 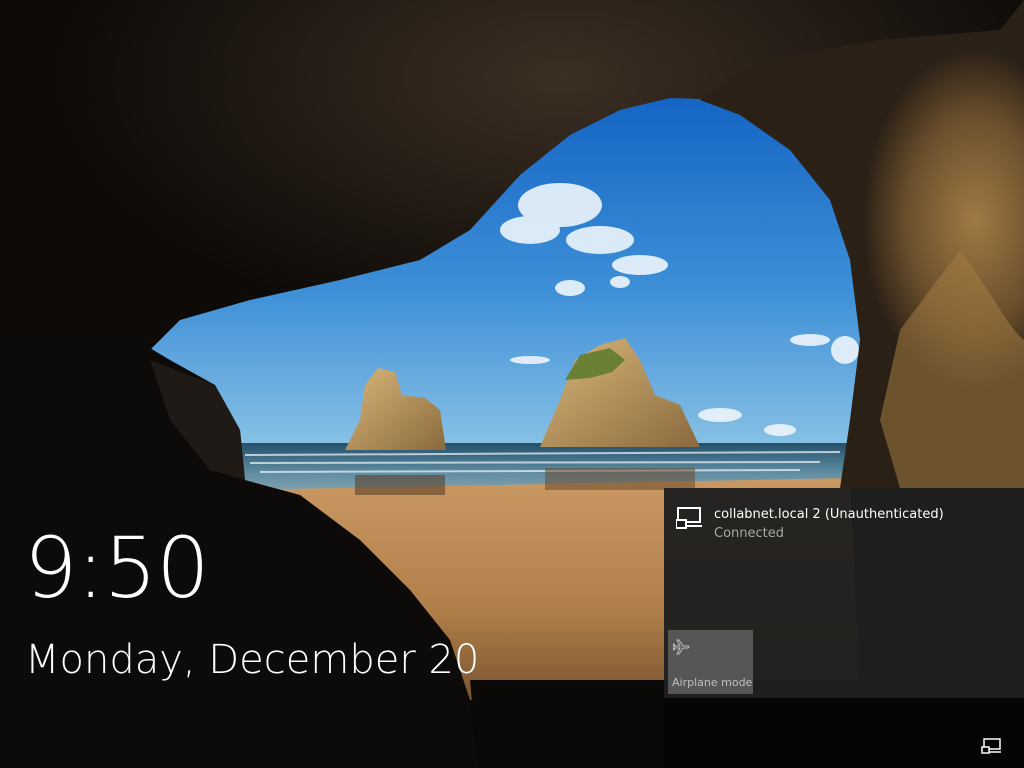 What do you see at coordinates (712, 682) in the screenshot?
I see `airplane-mode-label: Airplane mode` at bounding box center [712, 682].